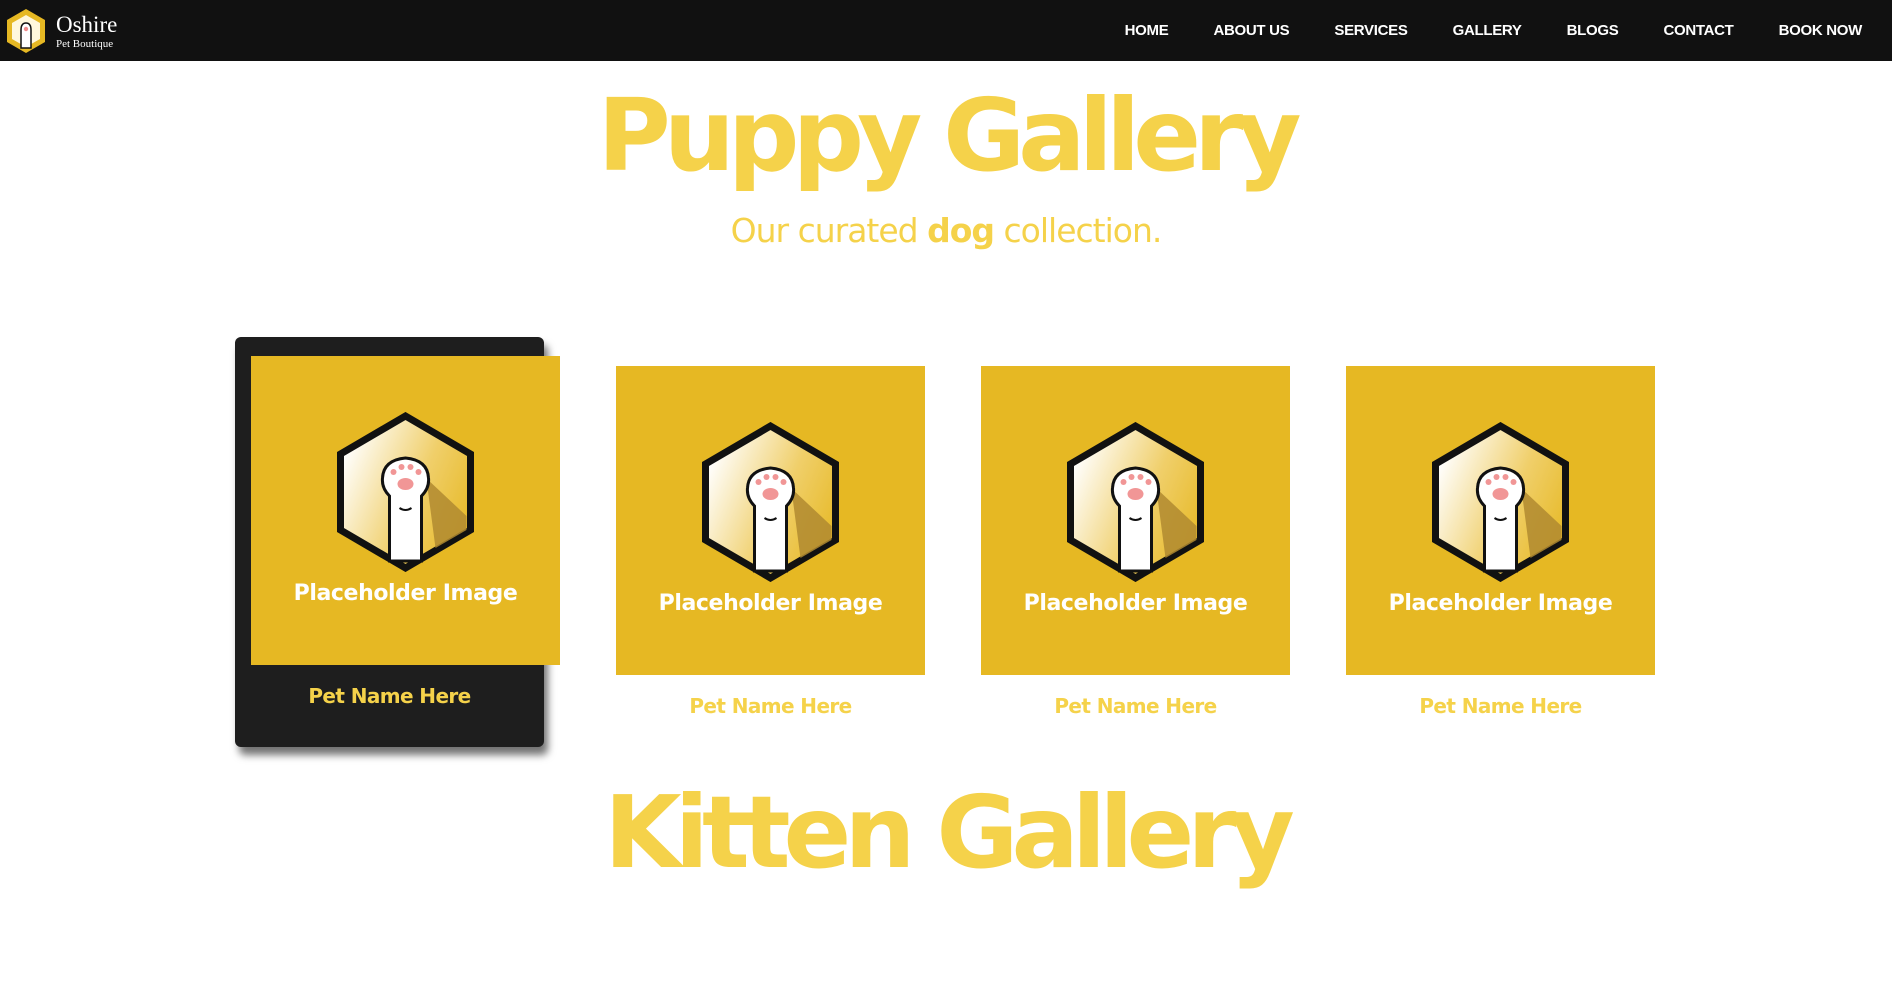  Describe the element at coordinates (1698, 30) in the screenshot. I see `nav-contact: CONTACT` at that location.